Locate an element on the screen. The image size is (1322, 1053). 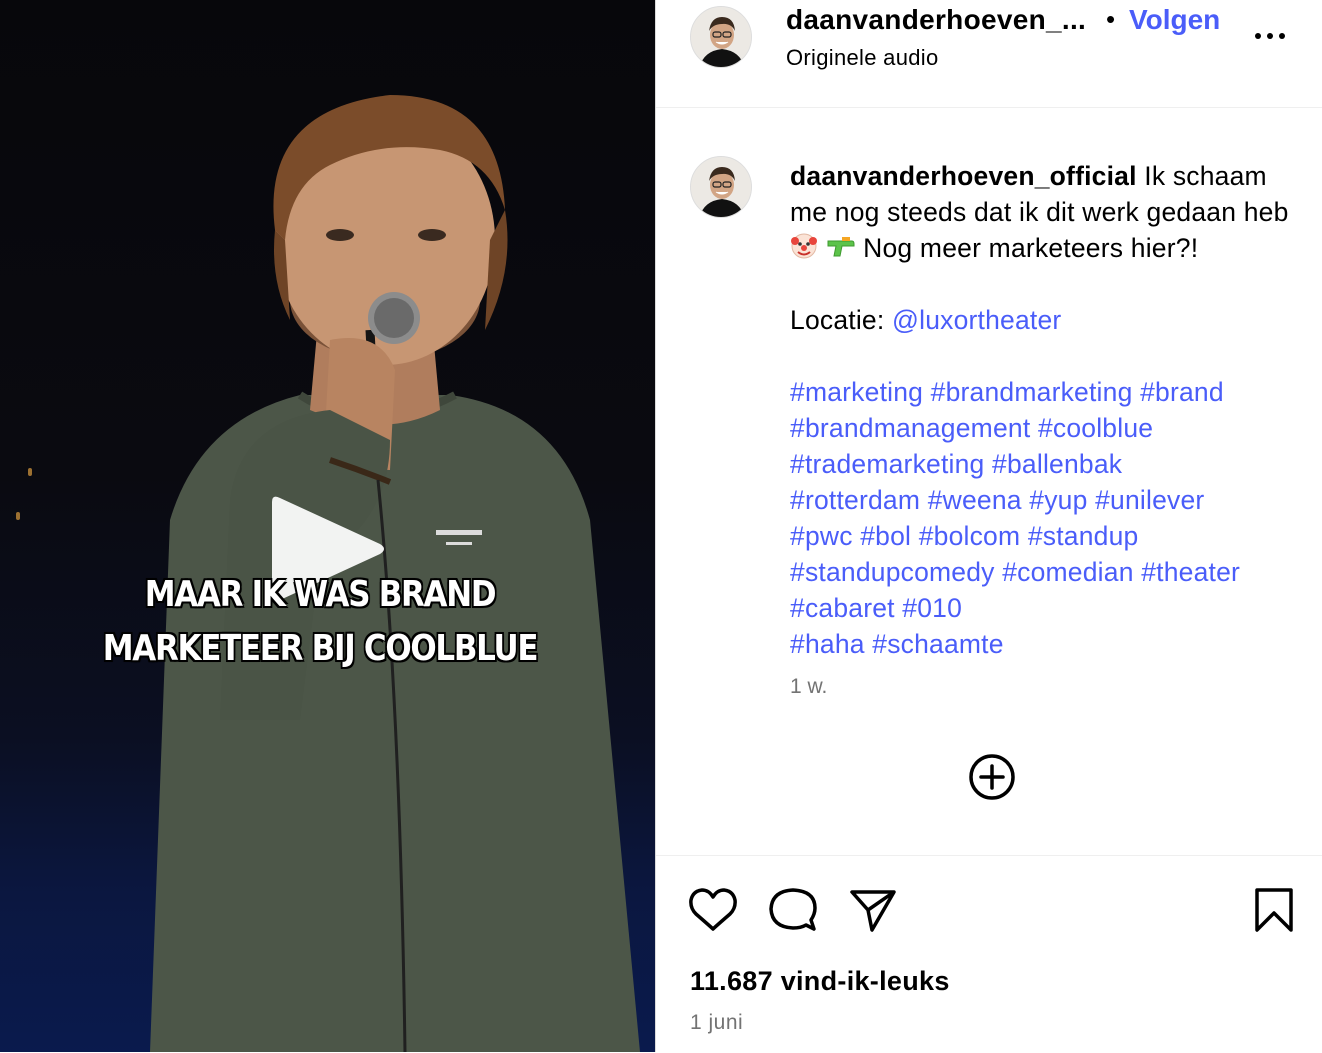
share-icon is located at coordinates (873, 910).